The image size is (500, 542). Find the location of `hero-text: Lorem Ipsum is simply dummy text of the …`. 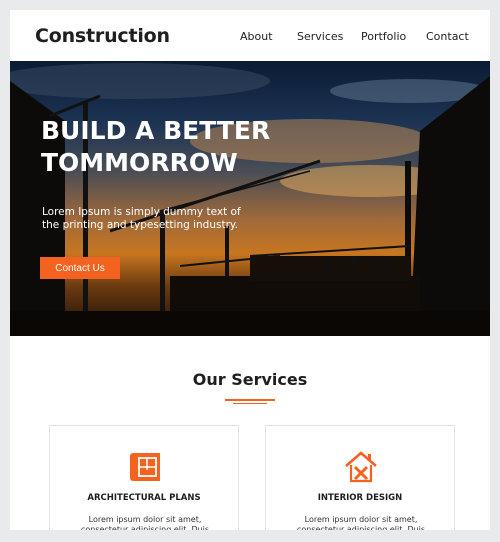

hero-text: Lorem Ipsum is simply dummy text of the … is located at coordinates (141, 218).